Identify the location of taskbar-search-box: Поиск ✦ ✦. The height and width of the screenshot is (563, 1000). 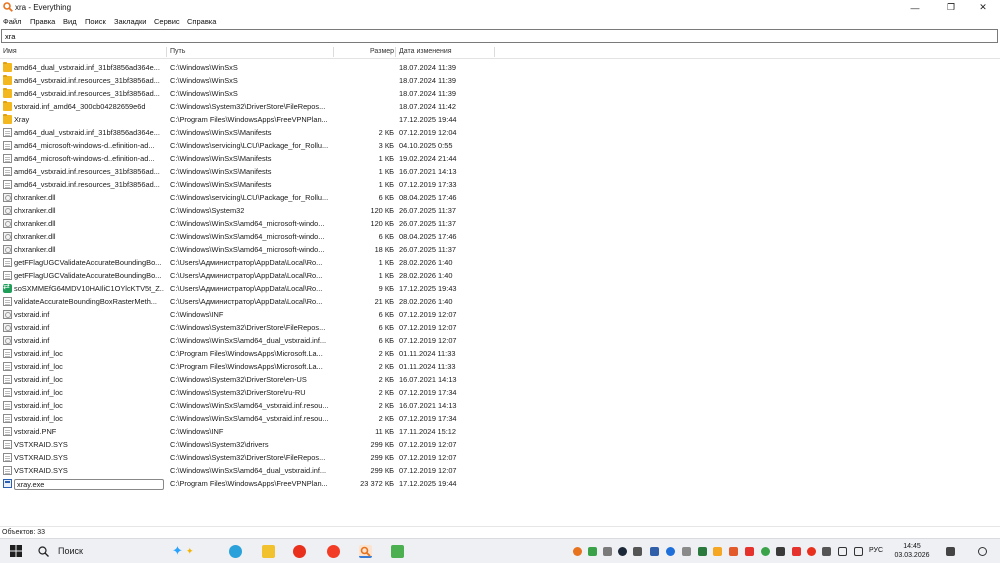
(122, 551).